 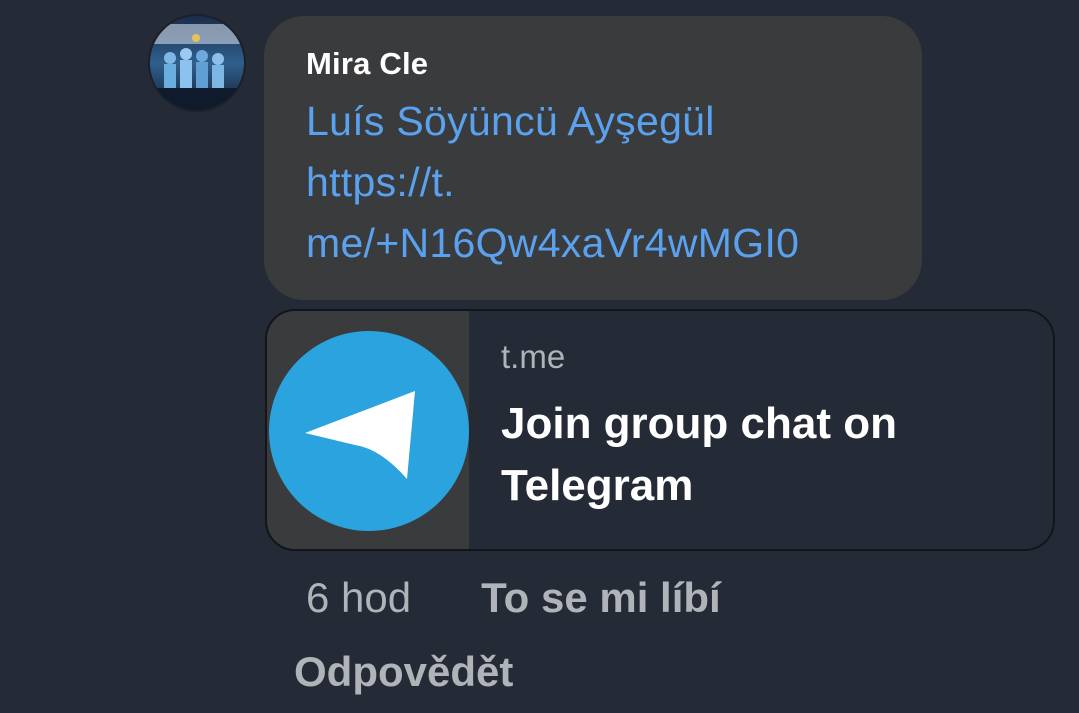 I want to click on telegram-logo-icon, so click(x=369, y=431).